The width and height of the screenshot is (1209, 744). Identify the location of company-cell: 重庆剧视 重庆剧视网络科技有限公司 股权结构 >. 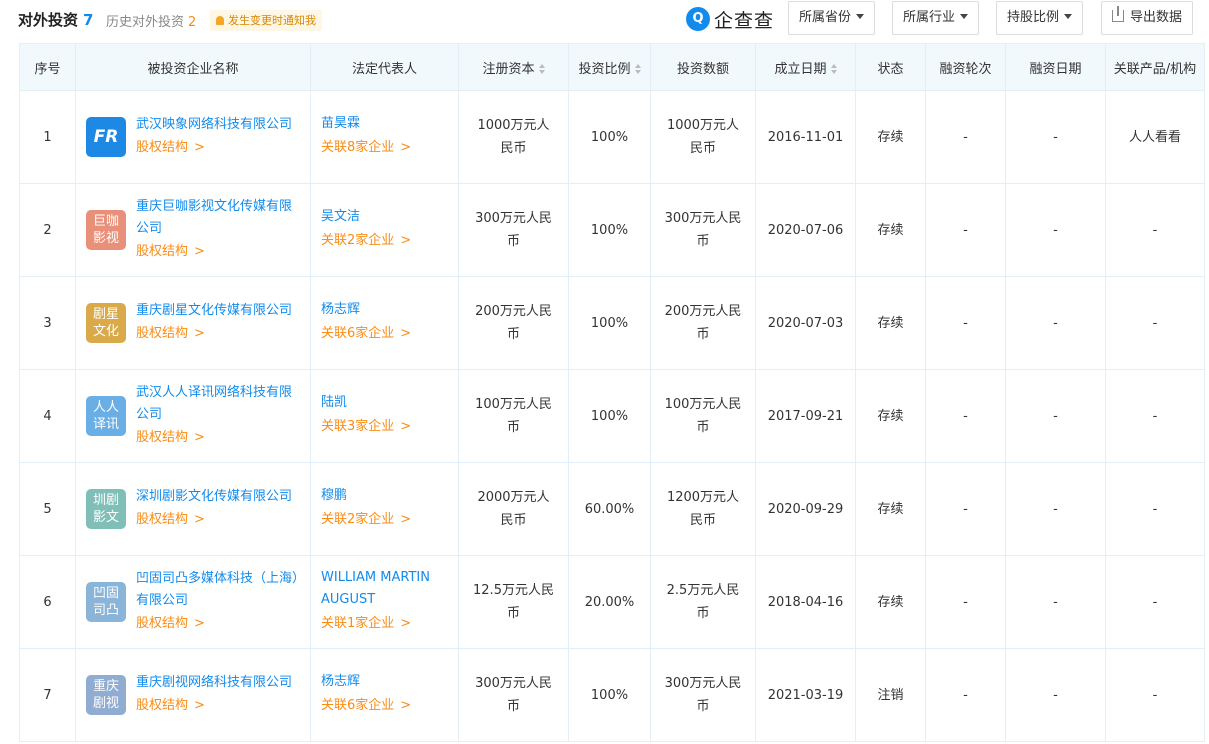
(193, 695).